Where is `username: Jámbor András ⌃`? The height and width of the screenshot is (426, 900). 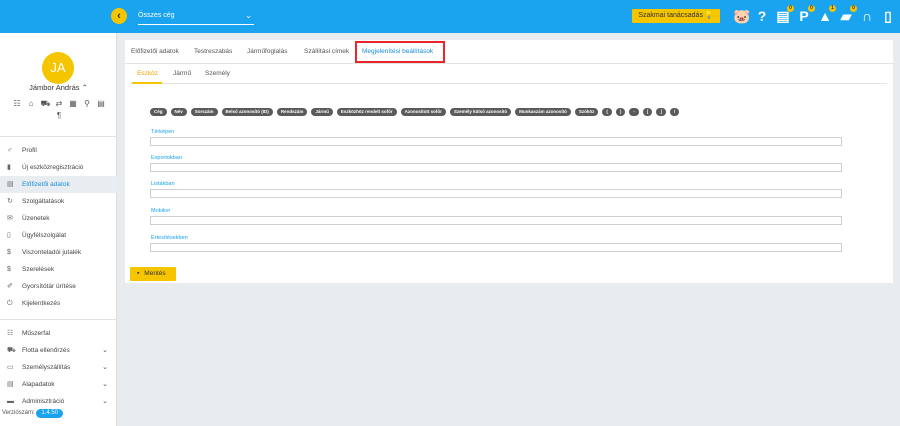
username: Jámbor András ⌃ is located at coordinates (58, 87).